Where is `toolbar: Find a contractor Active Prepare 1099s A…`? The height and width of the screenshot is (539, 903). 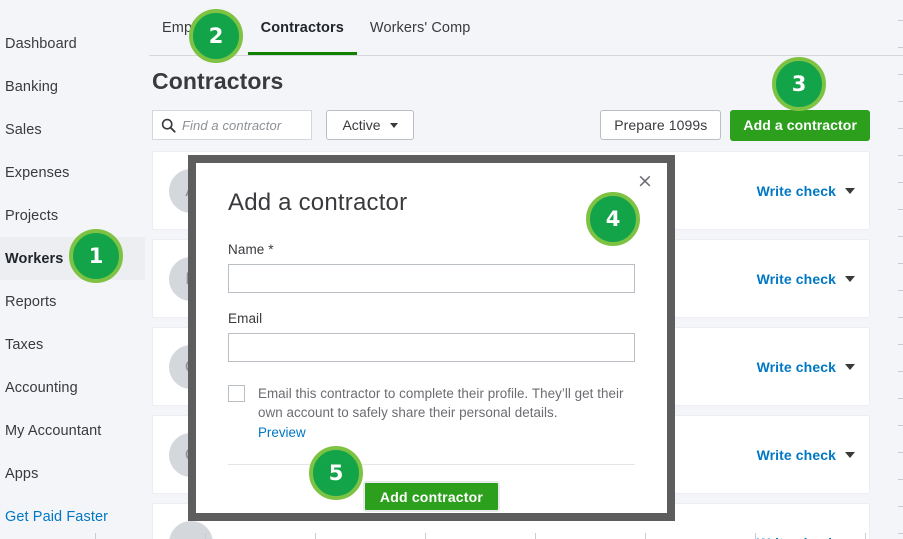
toolbar: Find a contractor Active Prepare 1099s A… is located at coordinates (524, 125).